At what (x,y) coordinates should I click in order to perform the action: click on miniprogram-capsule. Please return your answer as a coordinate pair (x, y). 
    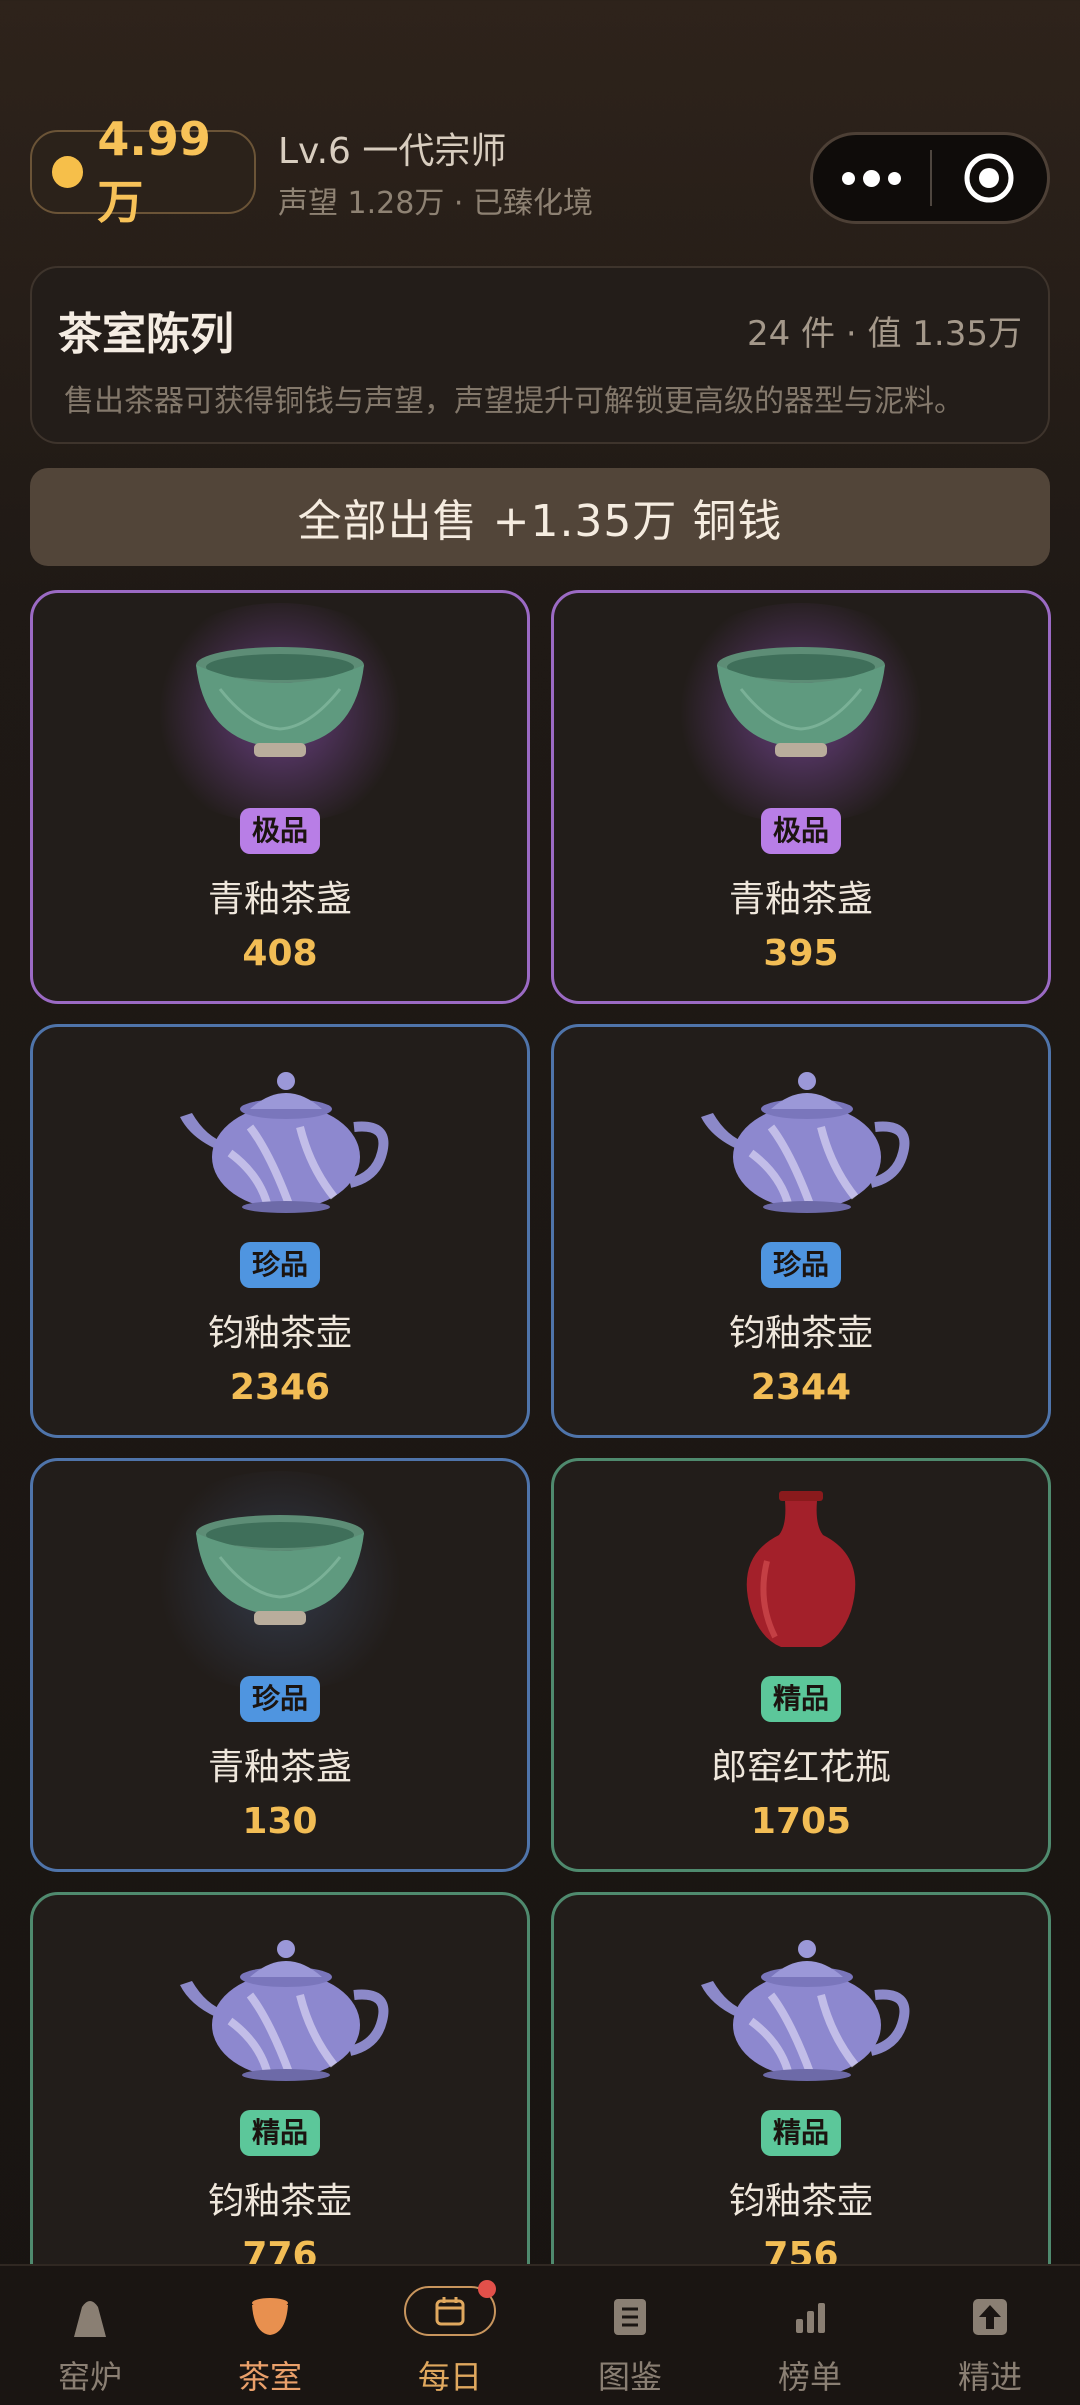
    Looking at the image, I should click on (930, 178).